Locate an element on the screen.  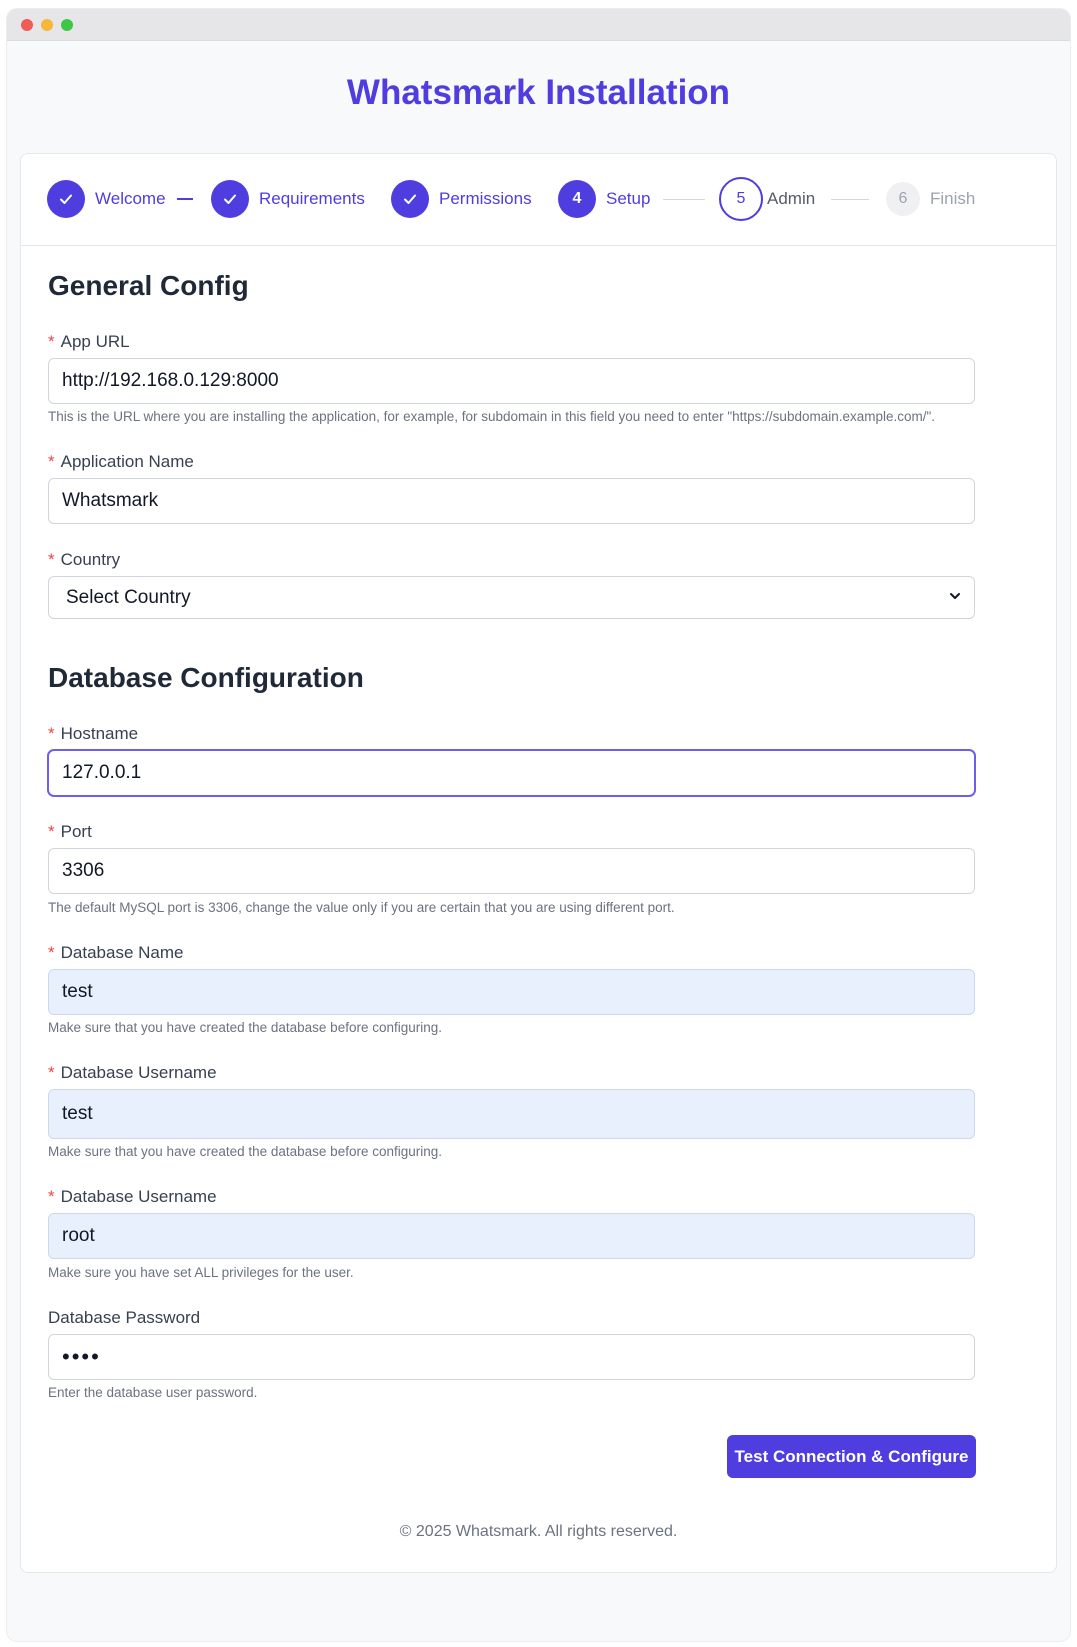
database-user-input is located at coordinates (511, 1236).